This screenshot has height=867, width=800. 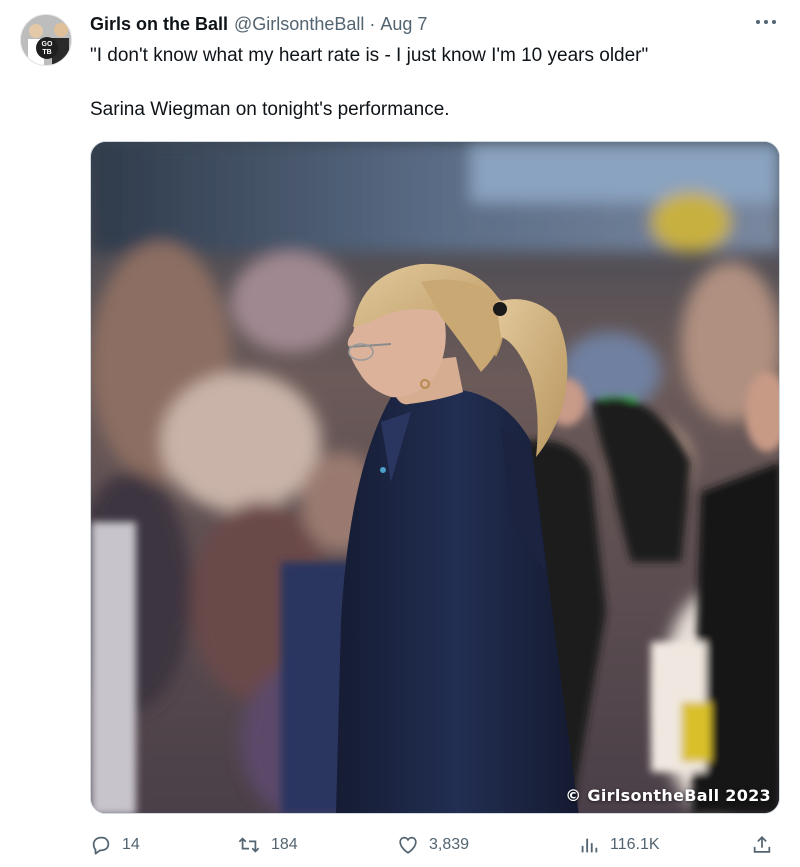 What do you see at coordinates (267, 845) in the screenshot?
I see `retweet-button: 184` at bounding box center [267, 845].